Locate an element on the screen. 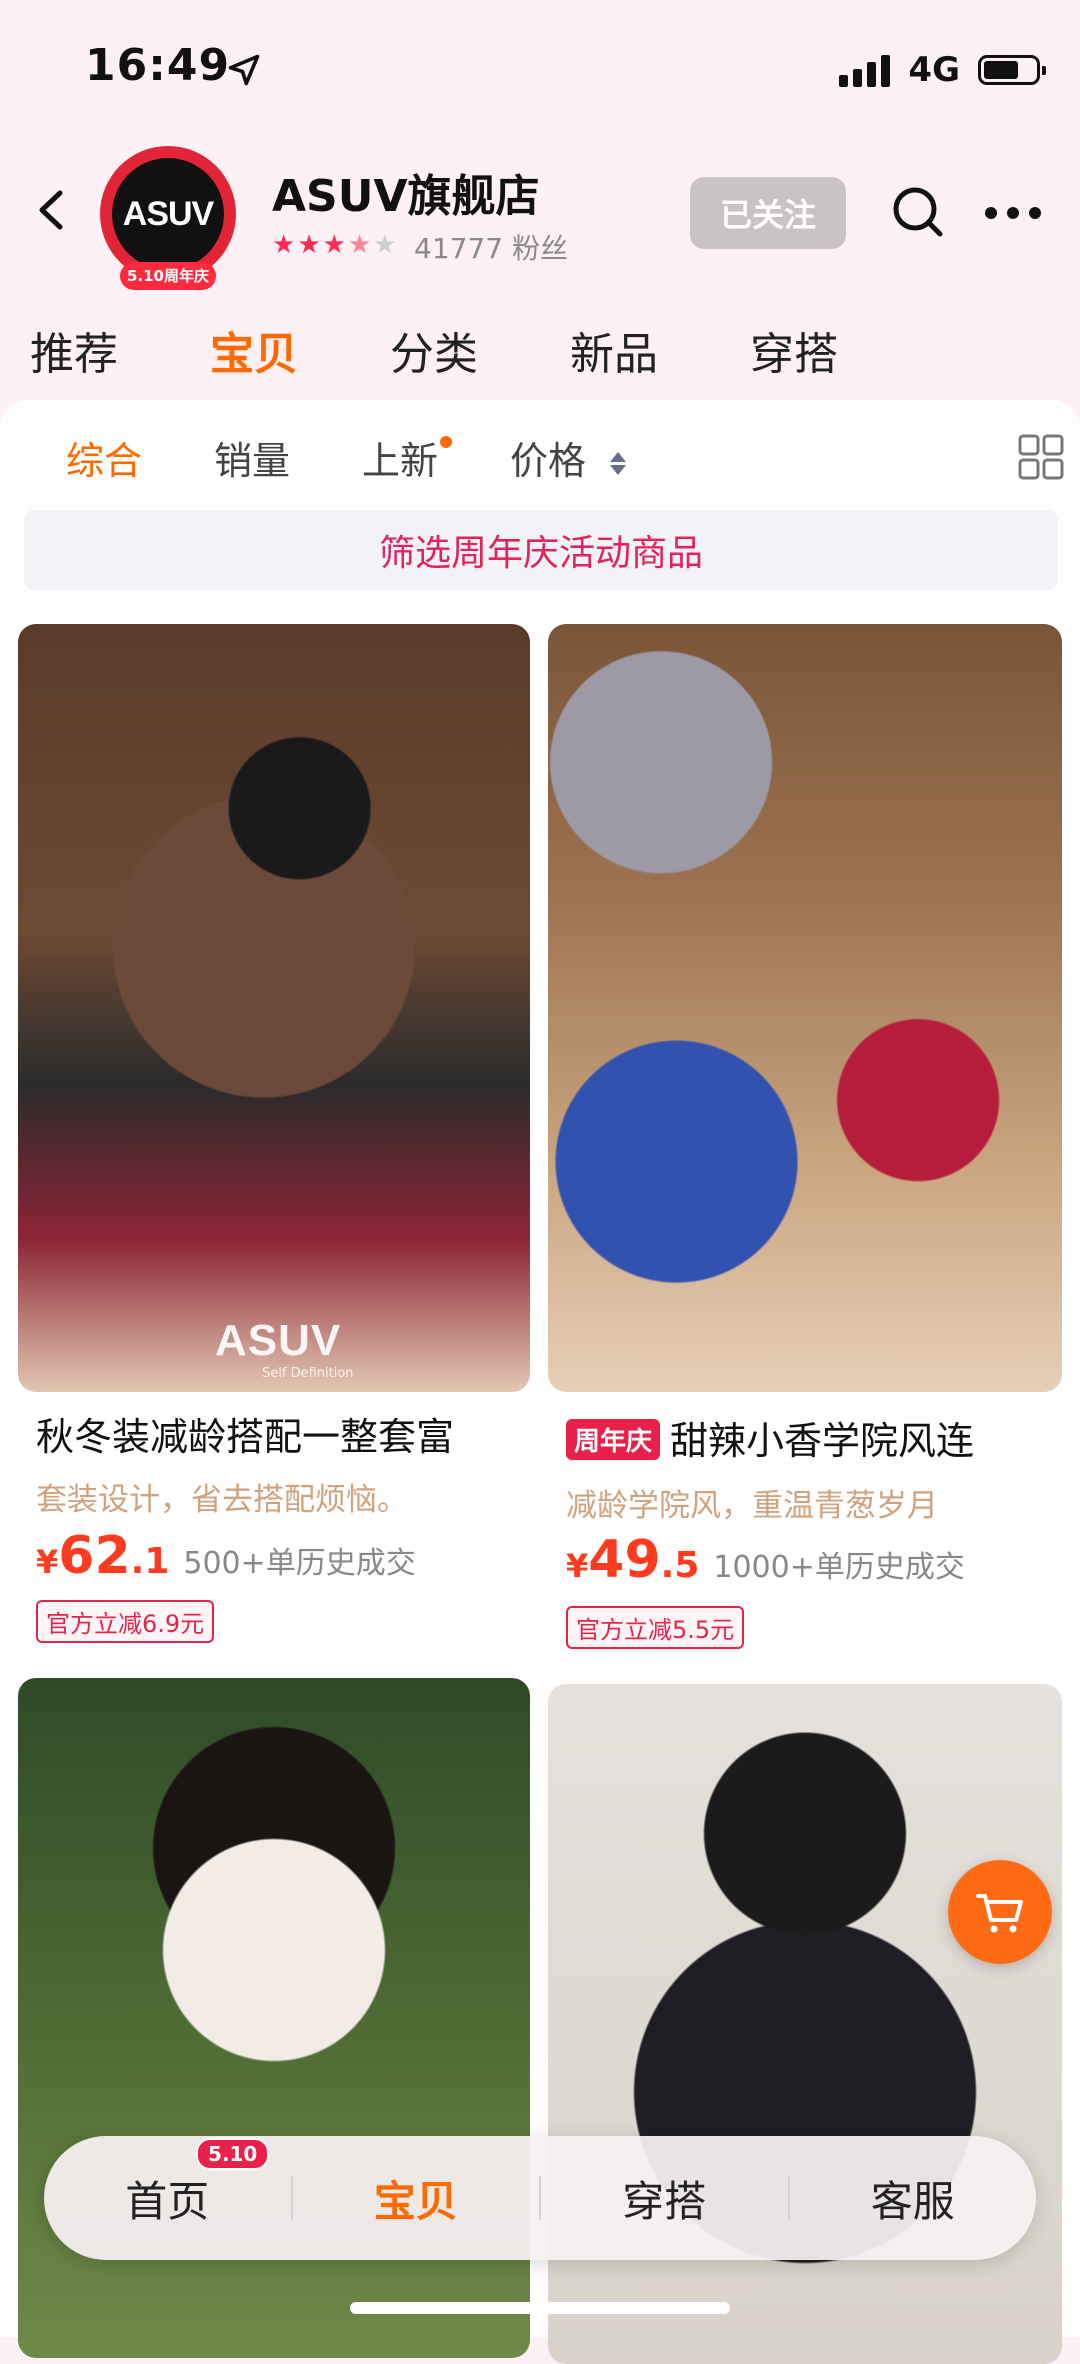 The width and height of the screenshot is (1080, 2364). sort-bar: 综合 销量 上新 价格 is located at coordinates (382, 457).